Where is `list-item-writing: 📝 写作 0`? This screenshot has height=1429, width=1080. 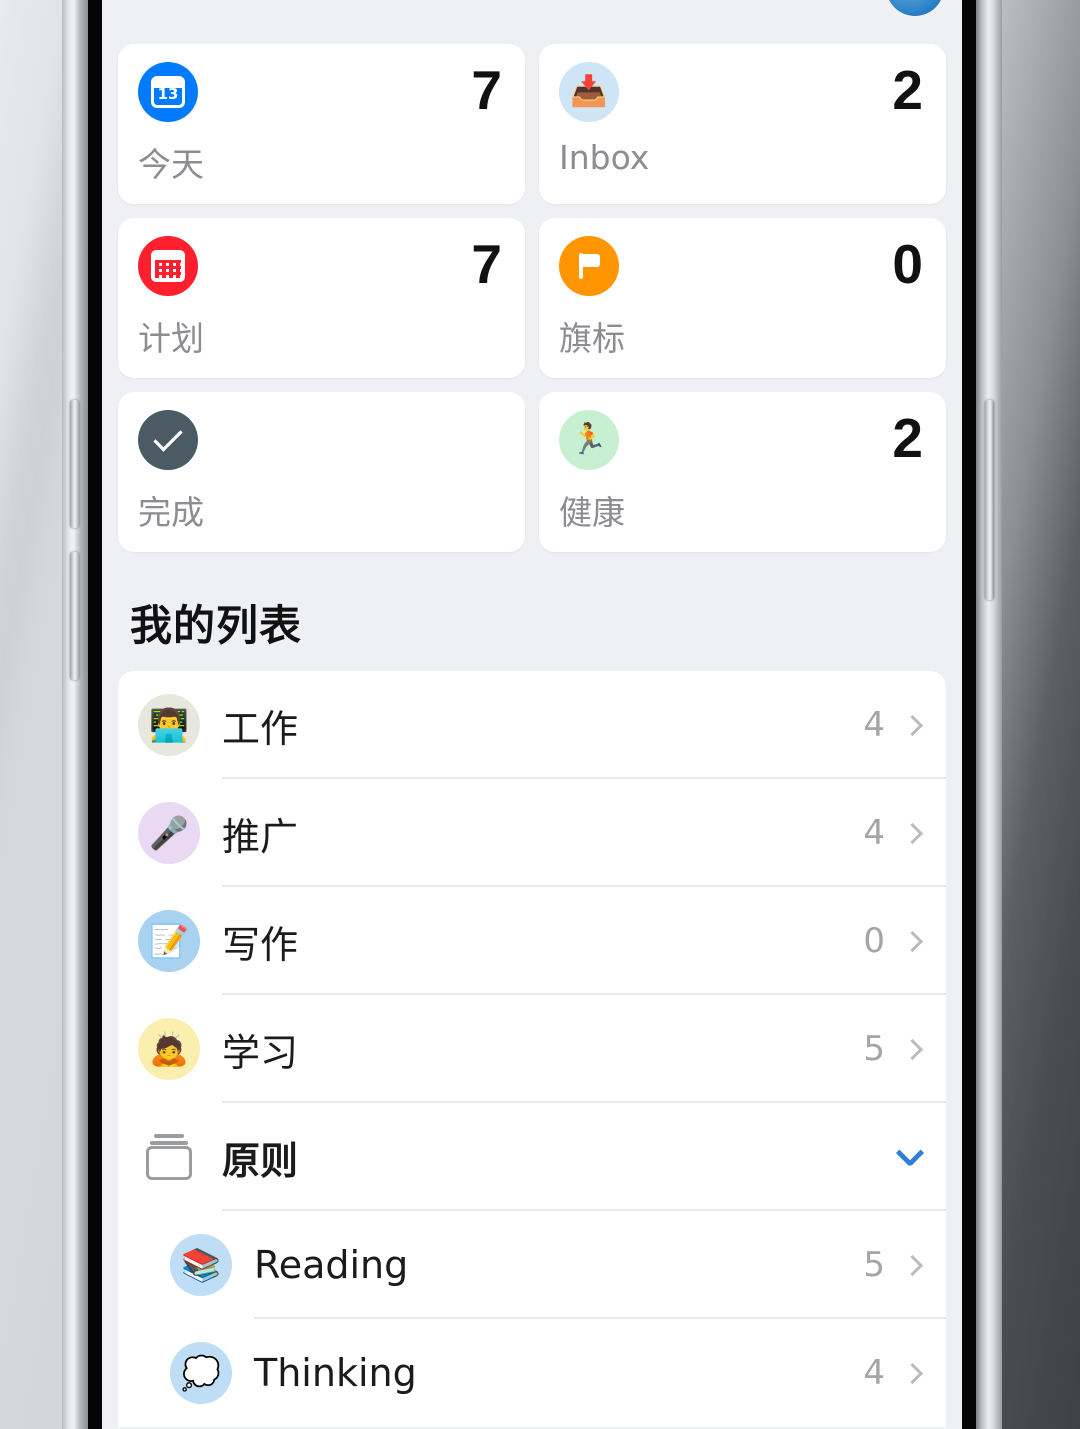 list-item-writing: 📝 写作 0 is located at coordinates (532, 941).